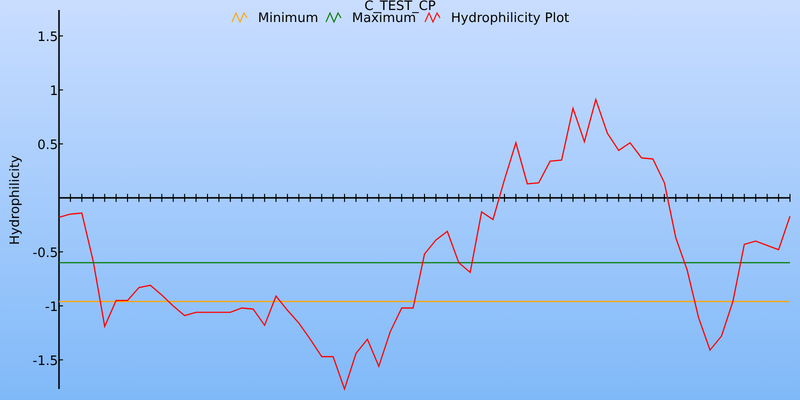 The width and height of the screenshot is (800, 400). I want to click on chart-title: C_TEST_CP, so click(400, 7).